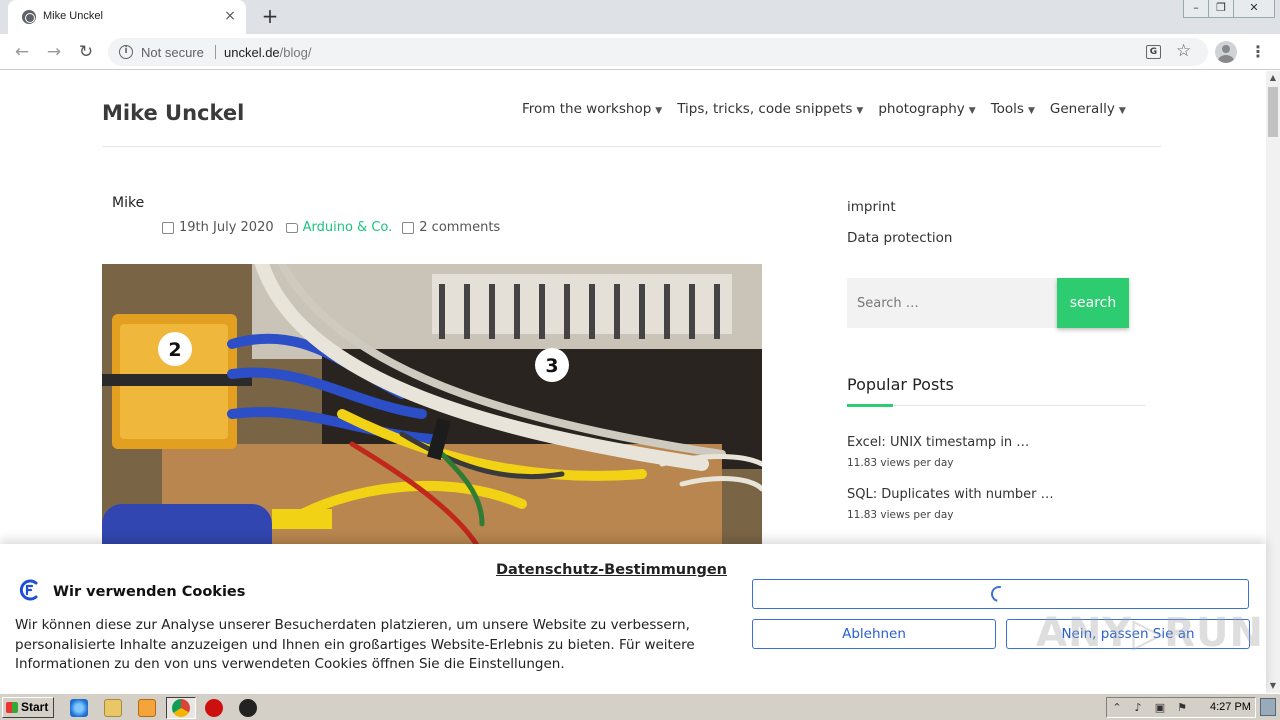 This screenshot has height=720, width=1280. Describe the element at coordinates (174, 350) in the screenshot. I see `image-label-2: 2` at that location.